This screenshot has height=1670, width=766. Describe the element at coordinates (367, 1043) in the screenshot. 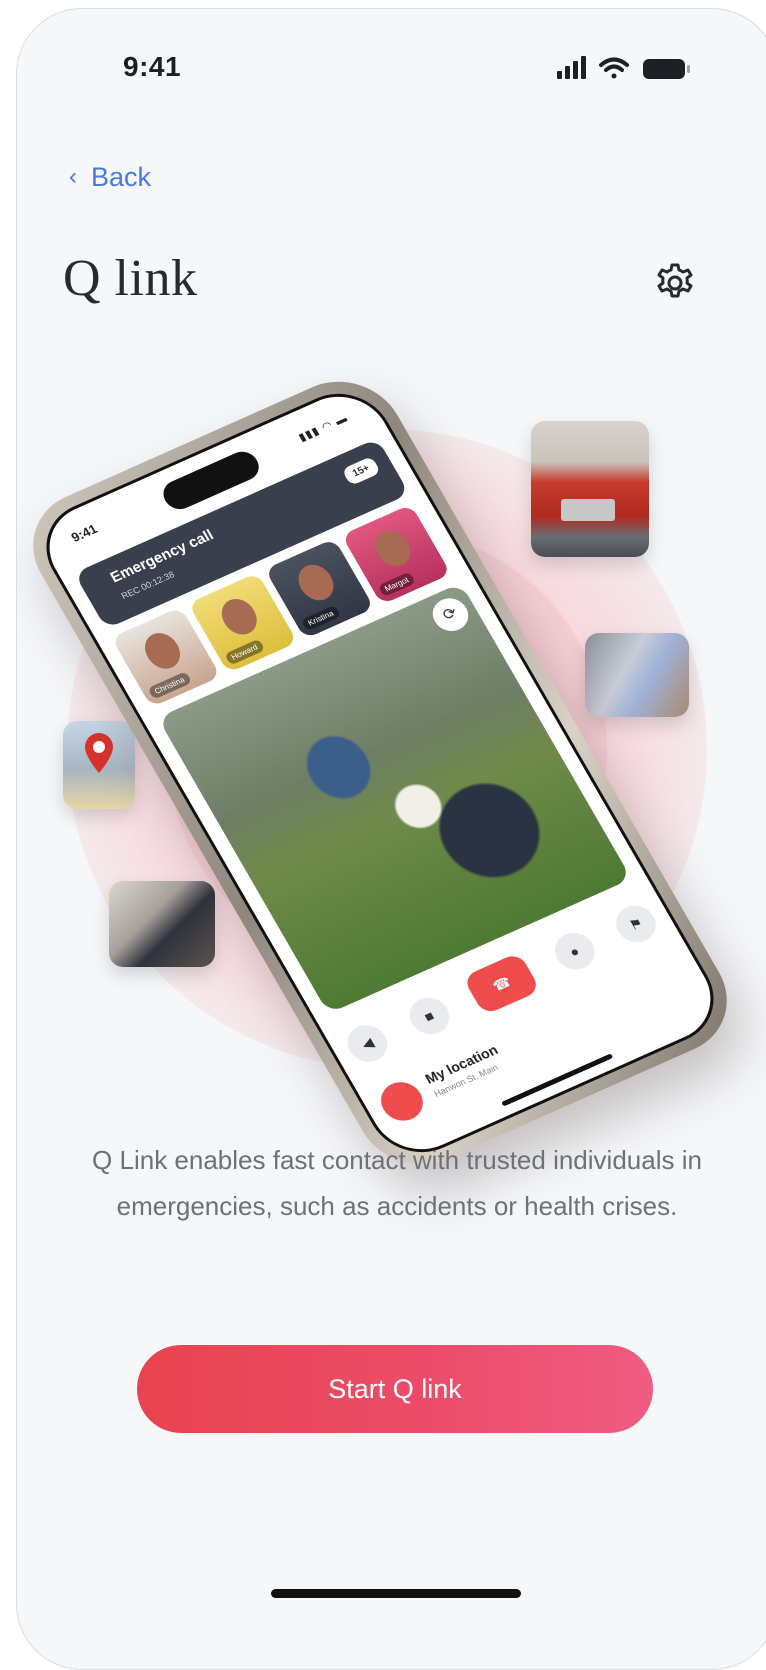

I see `speaker-icon: ◀` at that location.